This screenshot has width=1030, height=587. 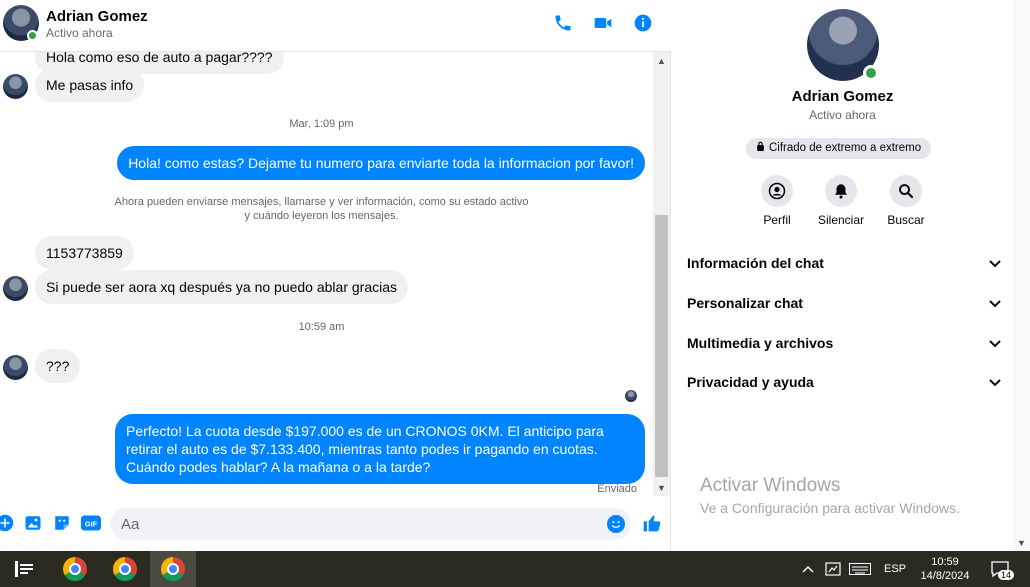 What do you see at coordinates (945, 562) in the screenshot?
I see `clock-time: 10:59` at bounding box center [945, 562].